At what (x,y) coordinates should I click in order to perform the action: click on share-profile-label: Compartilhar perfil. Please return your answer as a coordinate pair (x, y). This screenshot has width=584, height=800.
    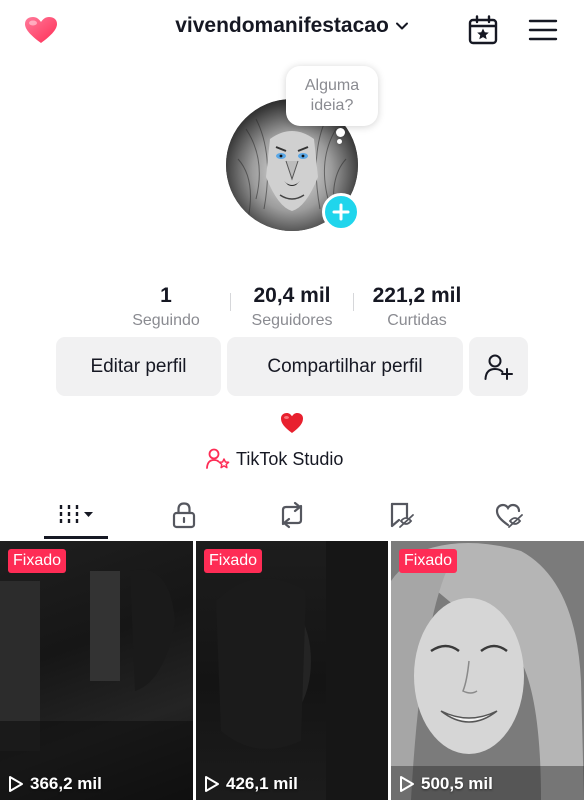
    Looking at the image, I should click on (345, 366).